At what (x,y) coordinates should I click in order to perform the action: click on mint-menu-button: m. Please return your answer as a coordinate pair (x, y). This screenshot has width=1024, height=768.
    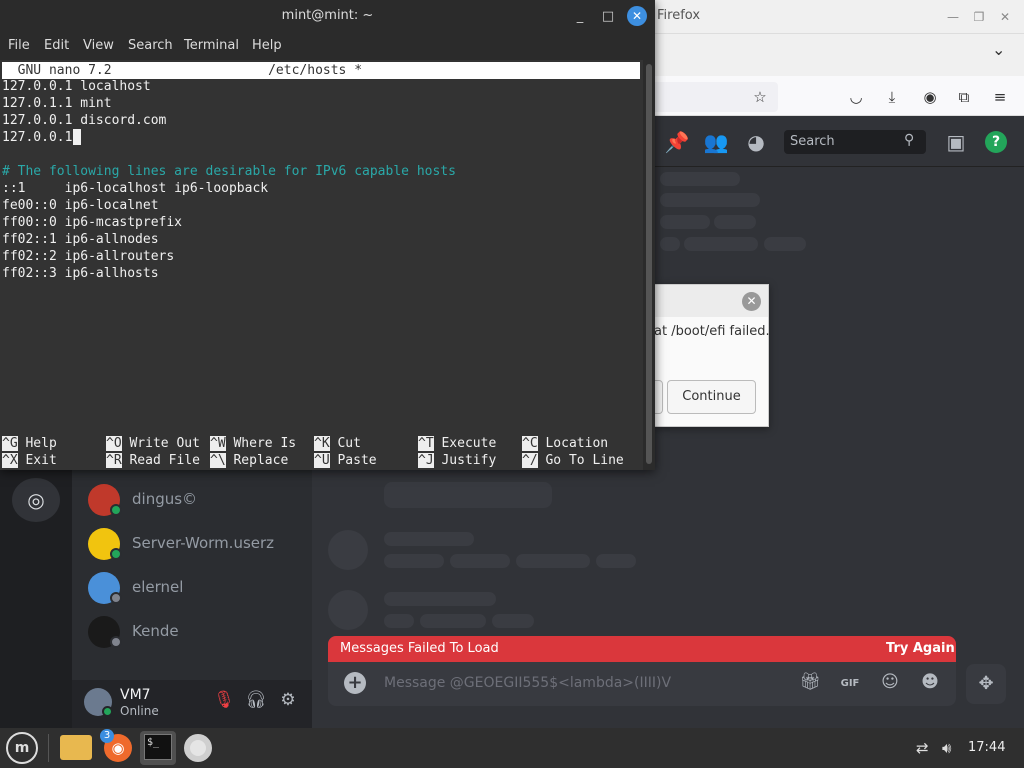
    Looking at the image, I should click on (22, 748).